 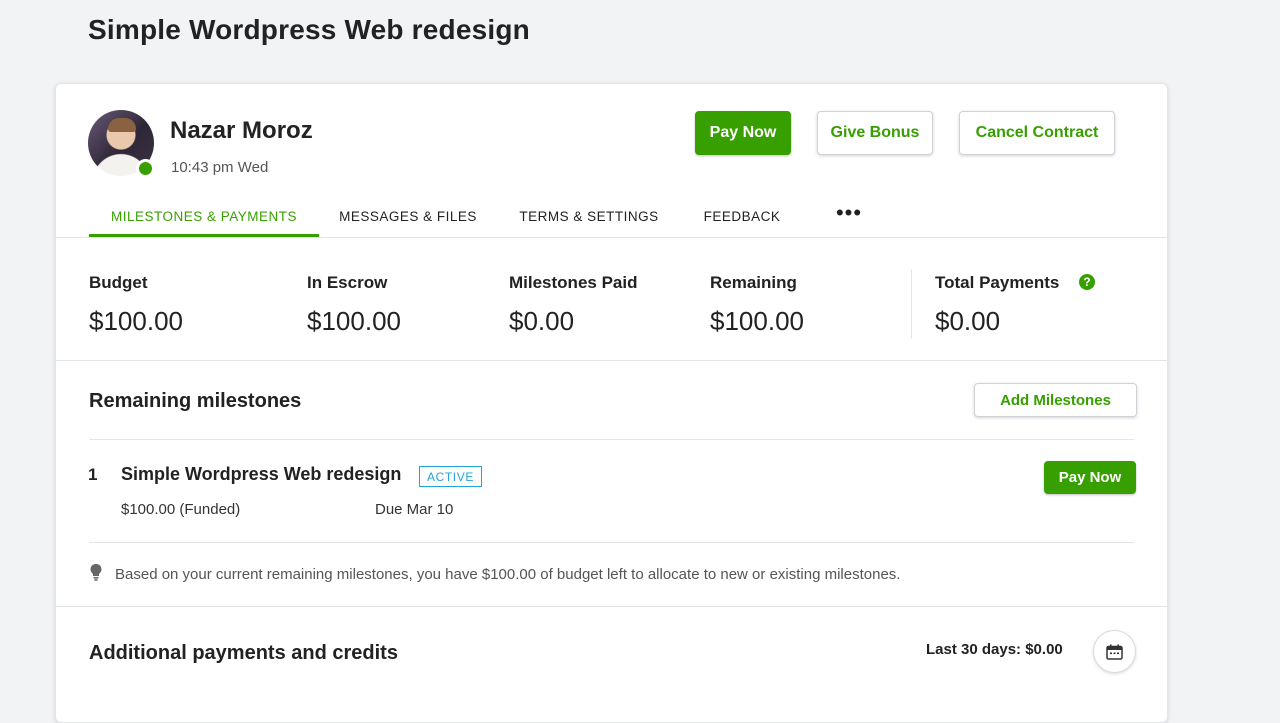 What do you see at coordinates (309, 29) in the screenshot?
I see `page-title: Simple Wordpress Web redesign` at bounding box center [309, 29].